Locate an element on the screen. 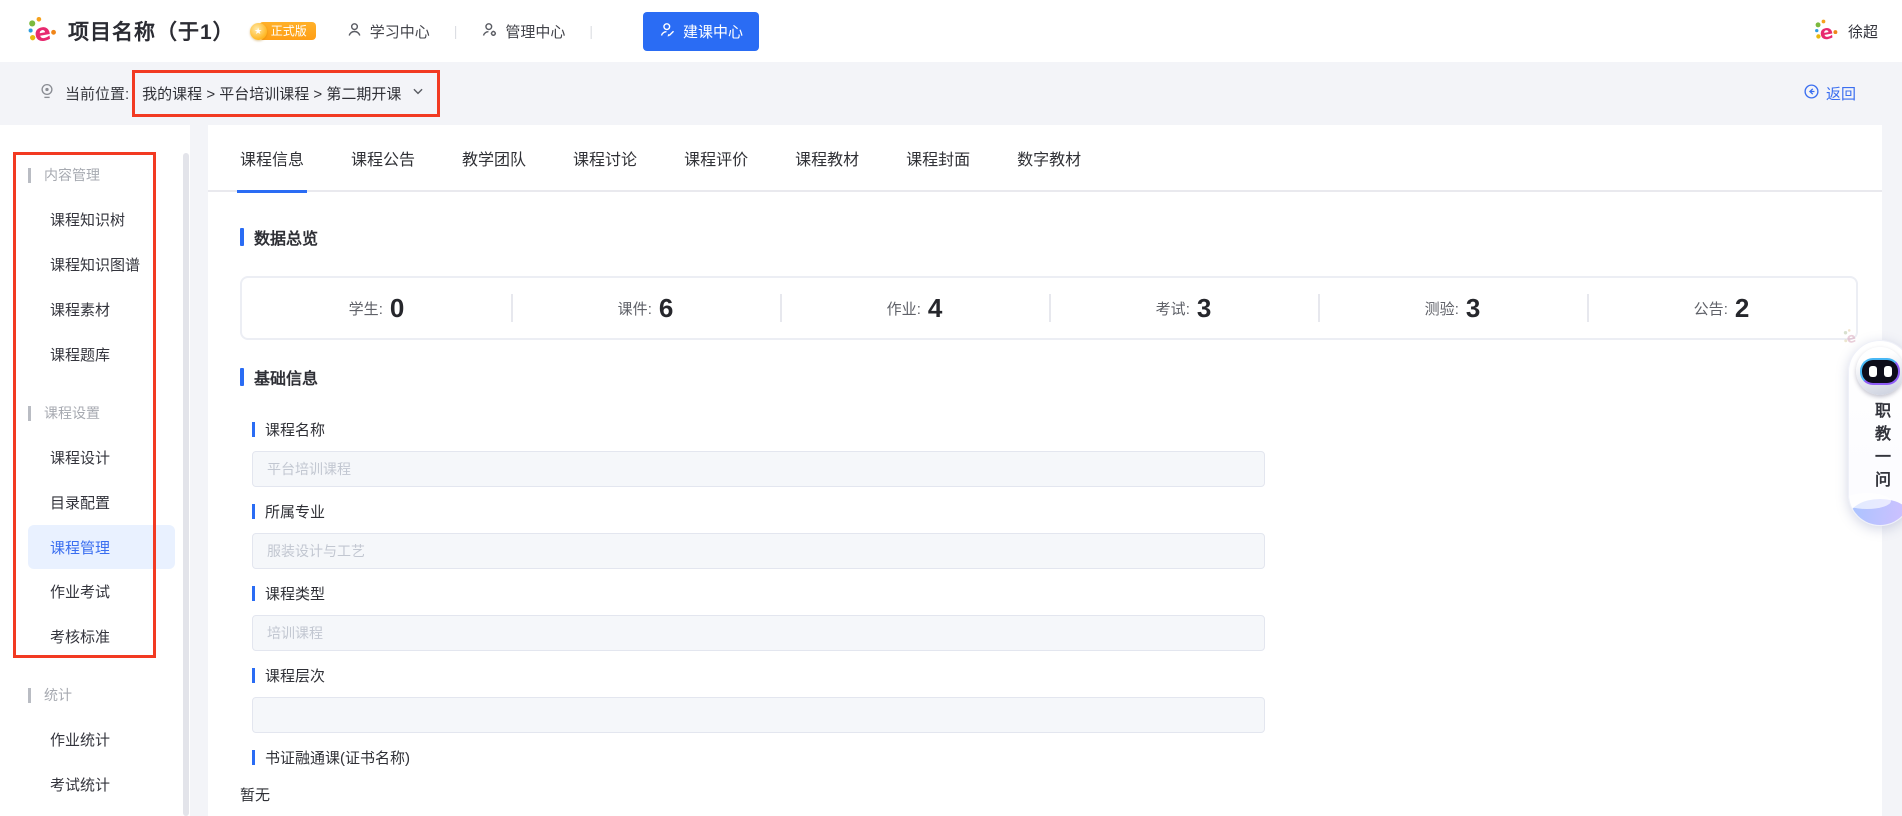 The height and width of the screenshot is (816, 1902). version-badge: ★ 正式版 is located at coordinates (282, 31).